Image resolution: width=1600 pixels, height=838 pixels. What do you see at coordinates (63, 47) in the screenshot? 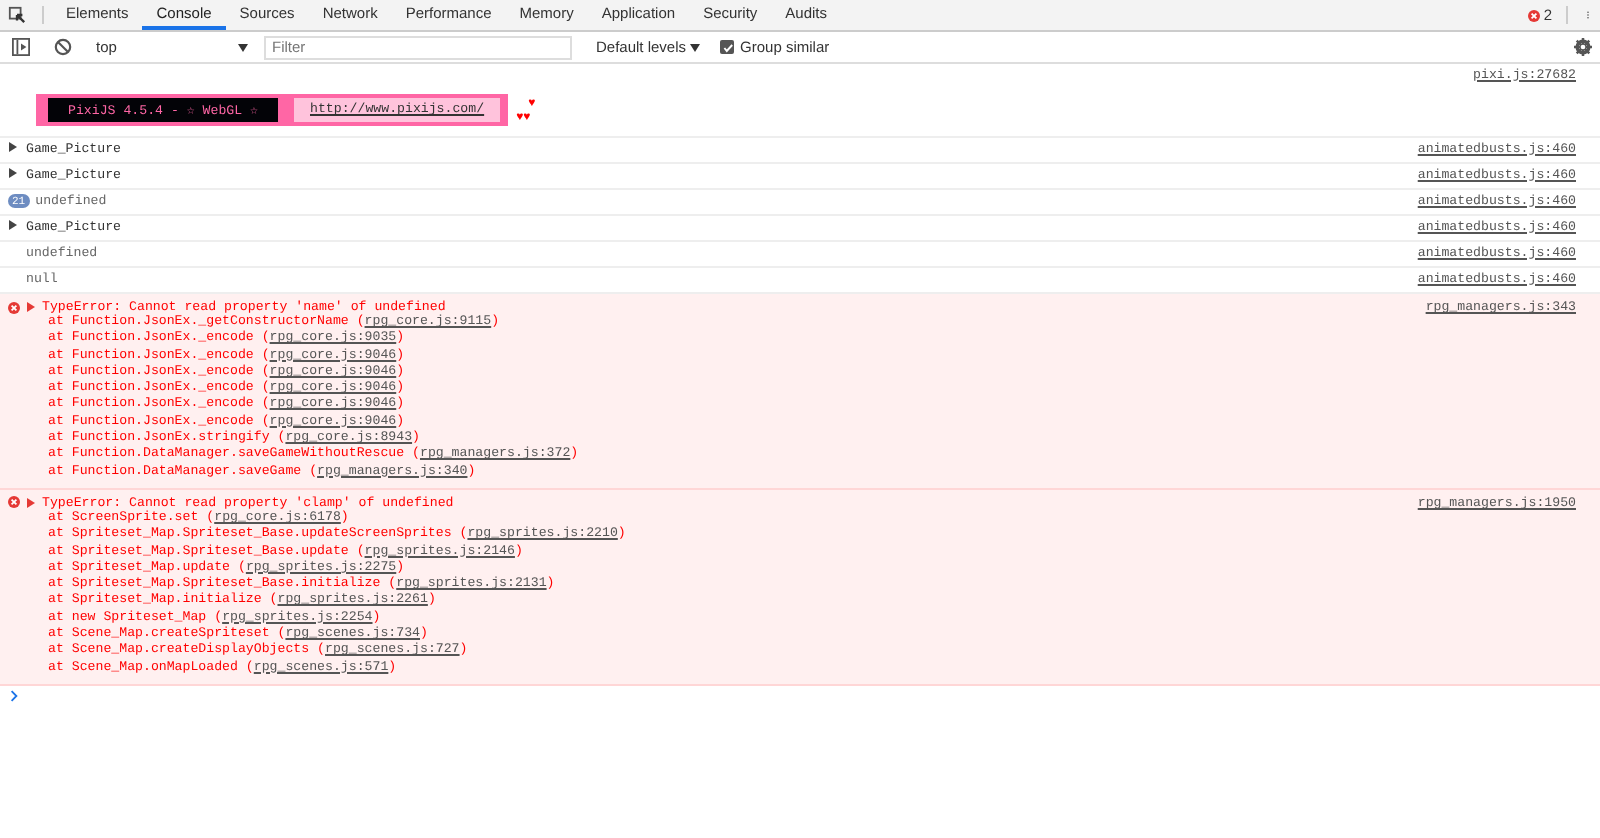
I see `clear-icon` at bounding box center [63, 47].